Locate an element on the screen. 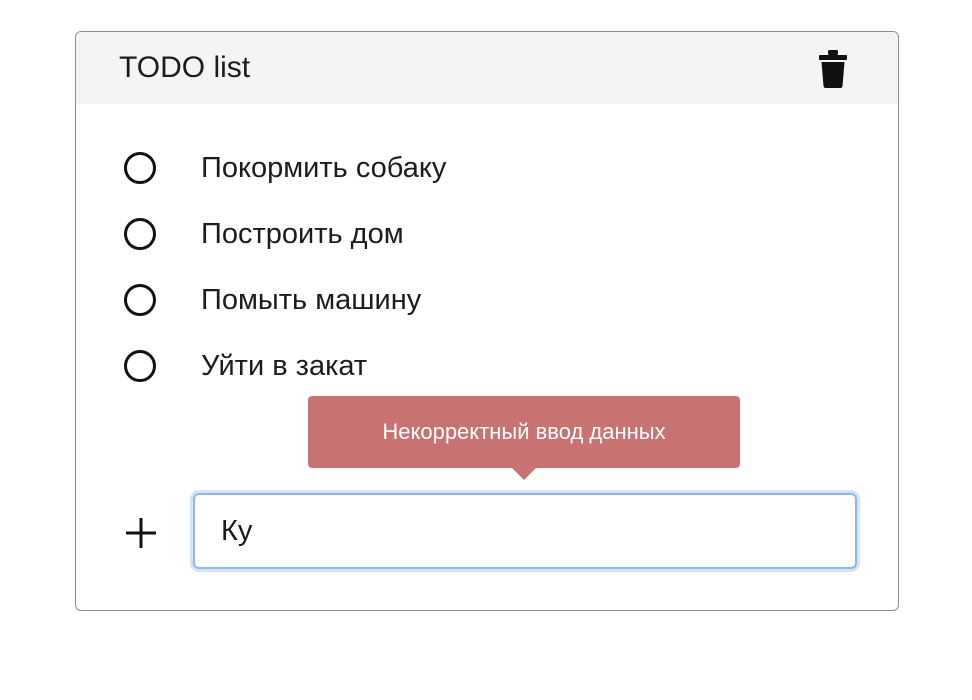 The width and height of the screenshot is (972, 700). add-todo-button is located at coordinates (141, 533).